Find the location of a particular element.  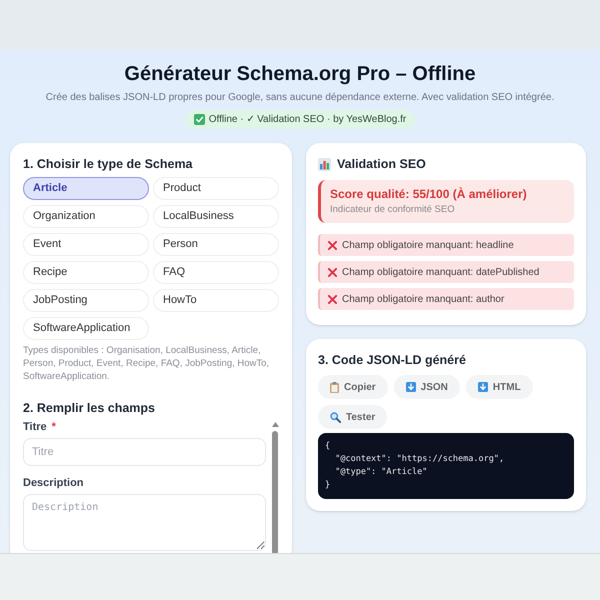

scroll-up-icon is located at coordinates (275, 424).